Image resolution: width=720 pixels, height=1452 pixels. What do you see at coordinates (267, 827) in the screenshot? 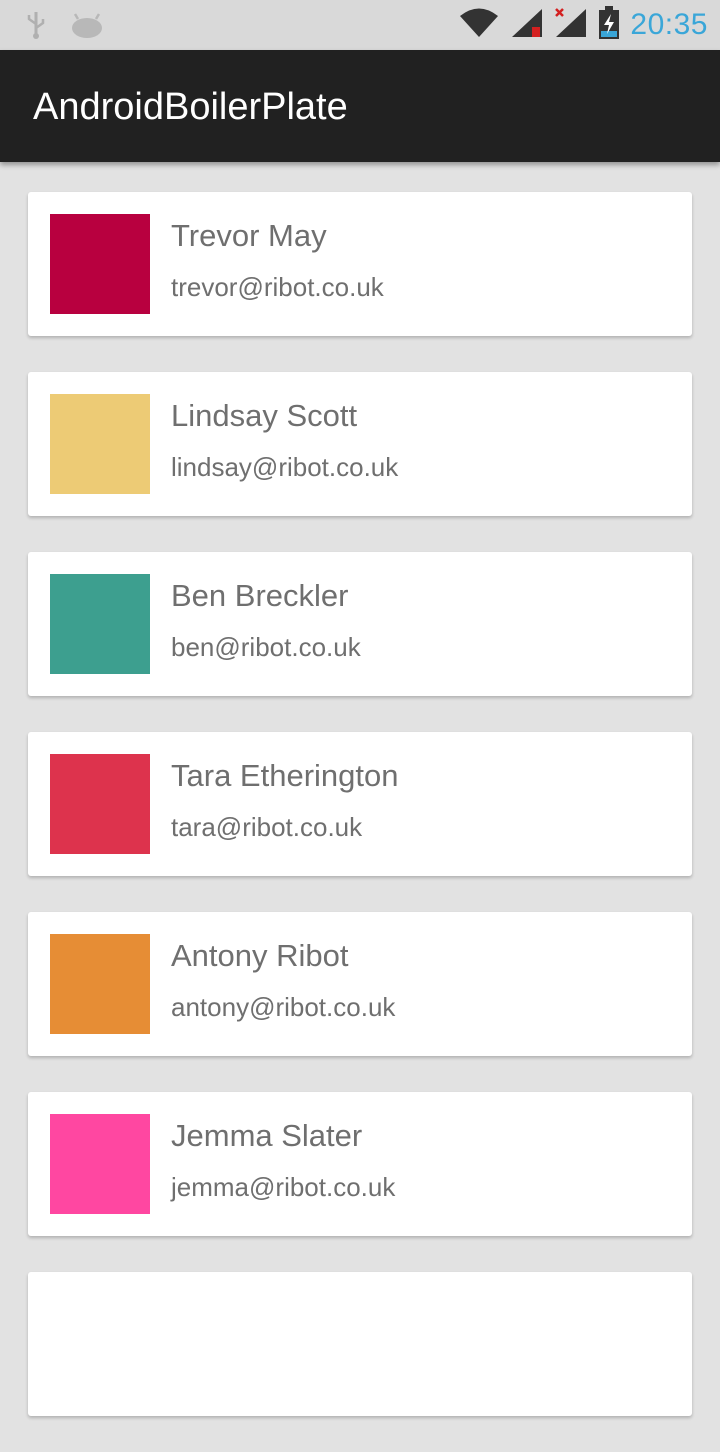
I see `user-email: tara@ribot.co.uk` at bounding box center [267, 827].